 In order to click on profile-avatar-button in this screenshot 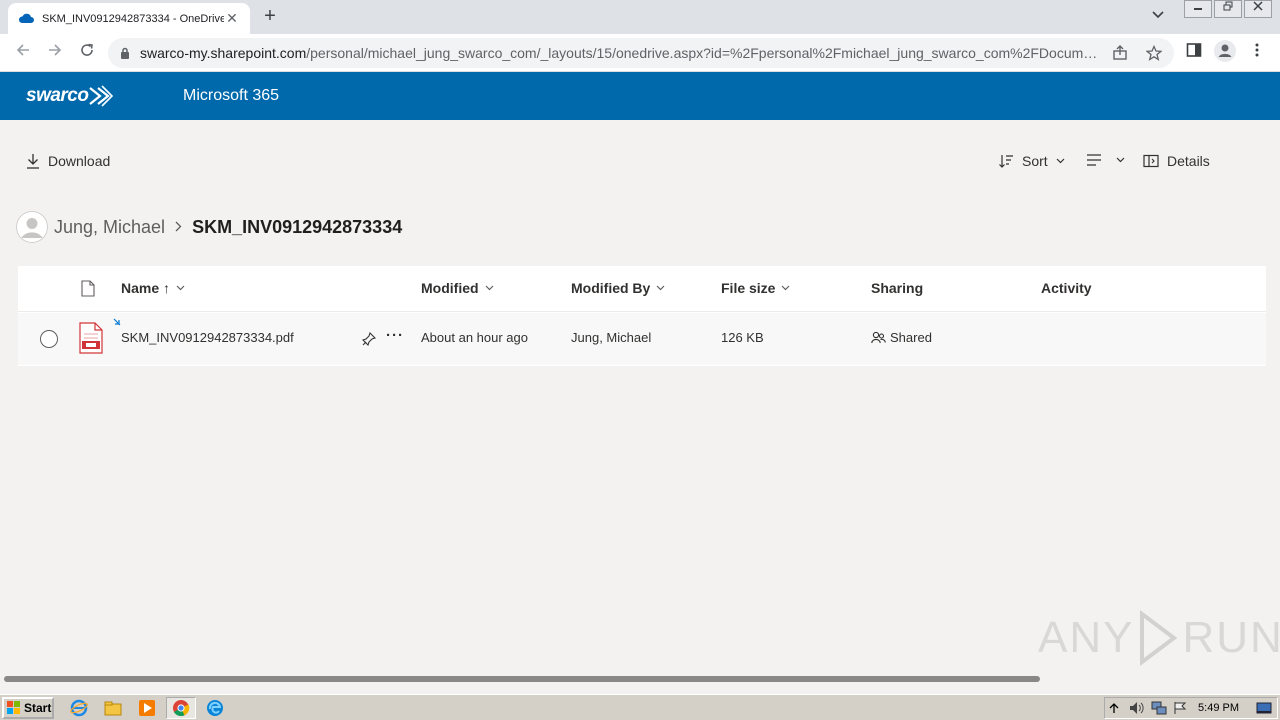, I will do `click(1225, 51)`.